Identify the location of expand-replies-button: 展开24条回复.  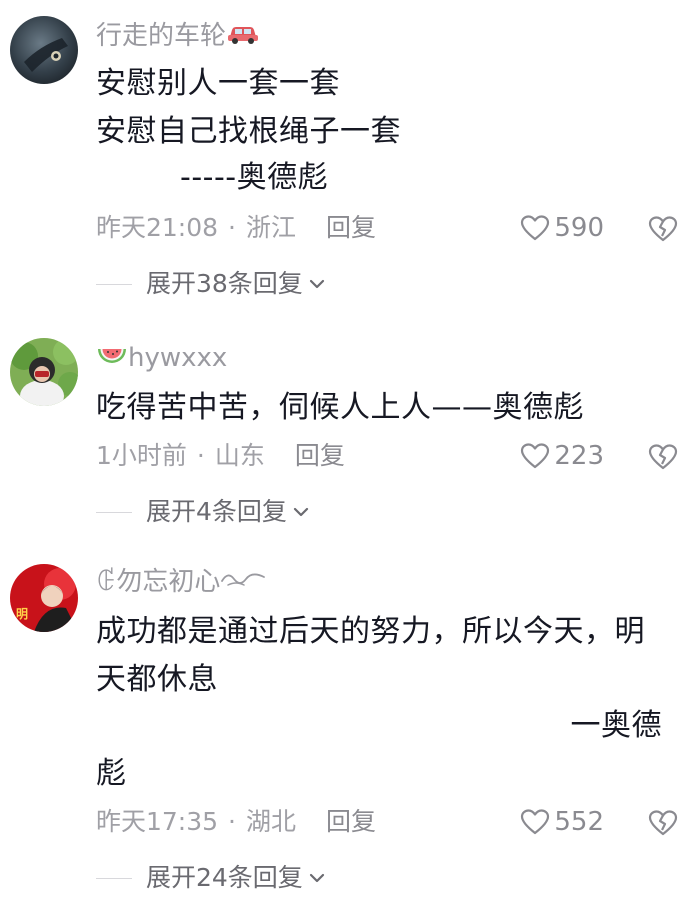
(210, 878).